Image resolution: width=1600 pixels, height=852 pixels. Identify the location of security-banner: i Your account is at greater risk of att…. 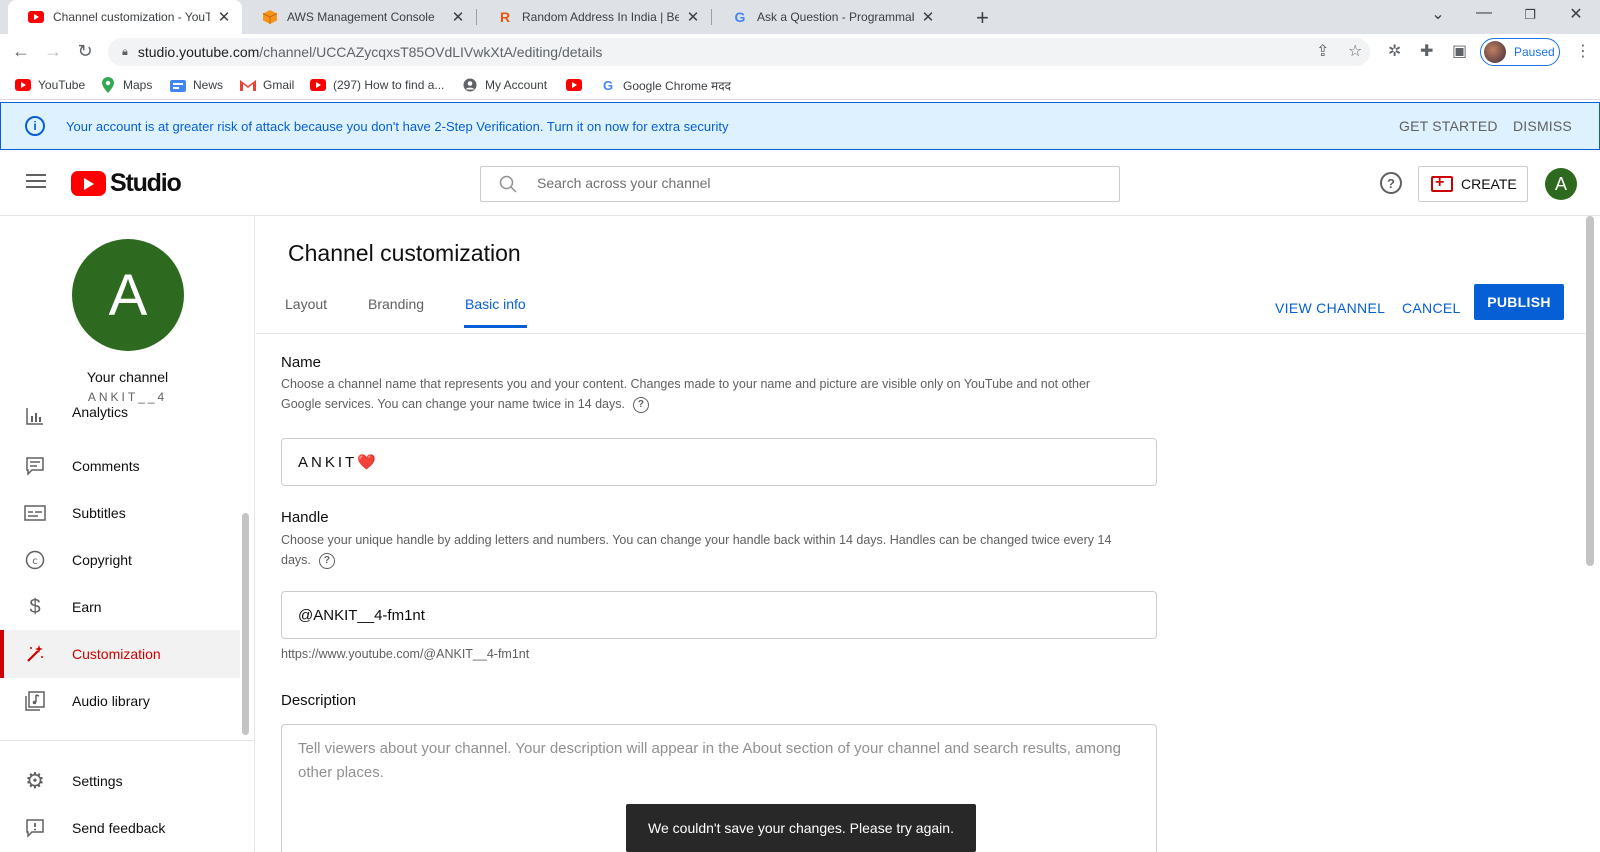
(800, 126).